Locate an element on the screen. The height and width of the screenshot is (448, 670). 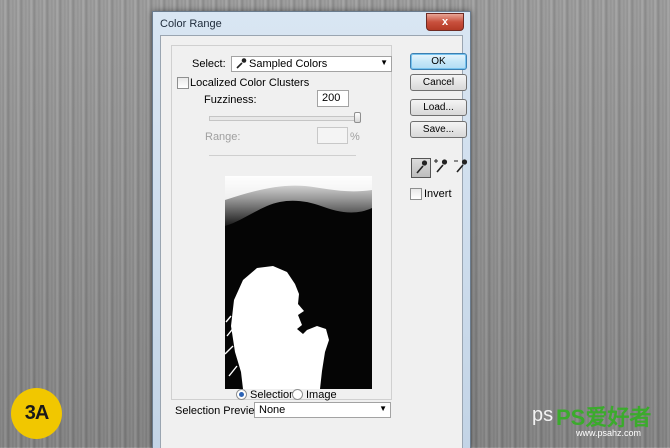
selection-preview-label: Selection Preview: is located at coordinates (220, 411).